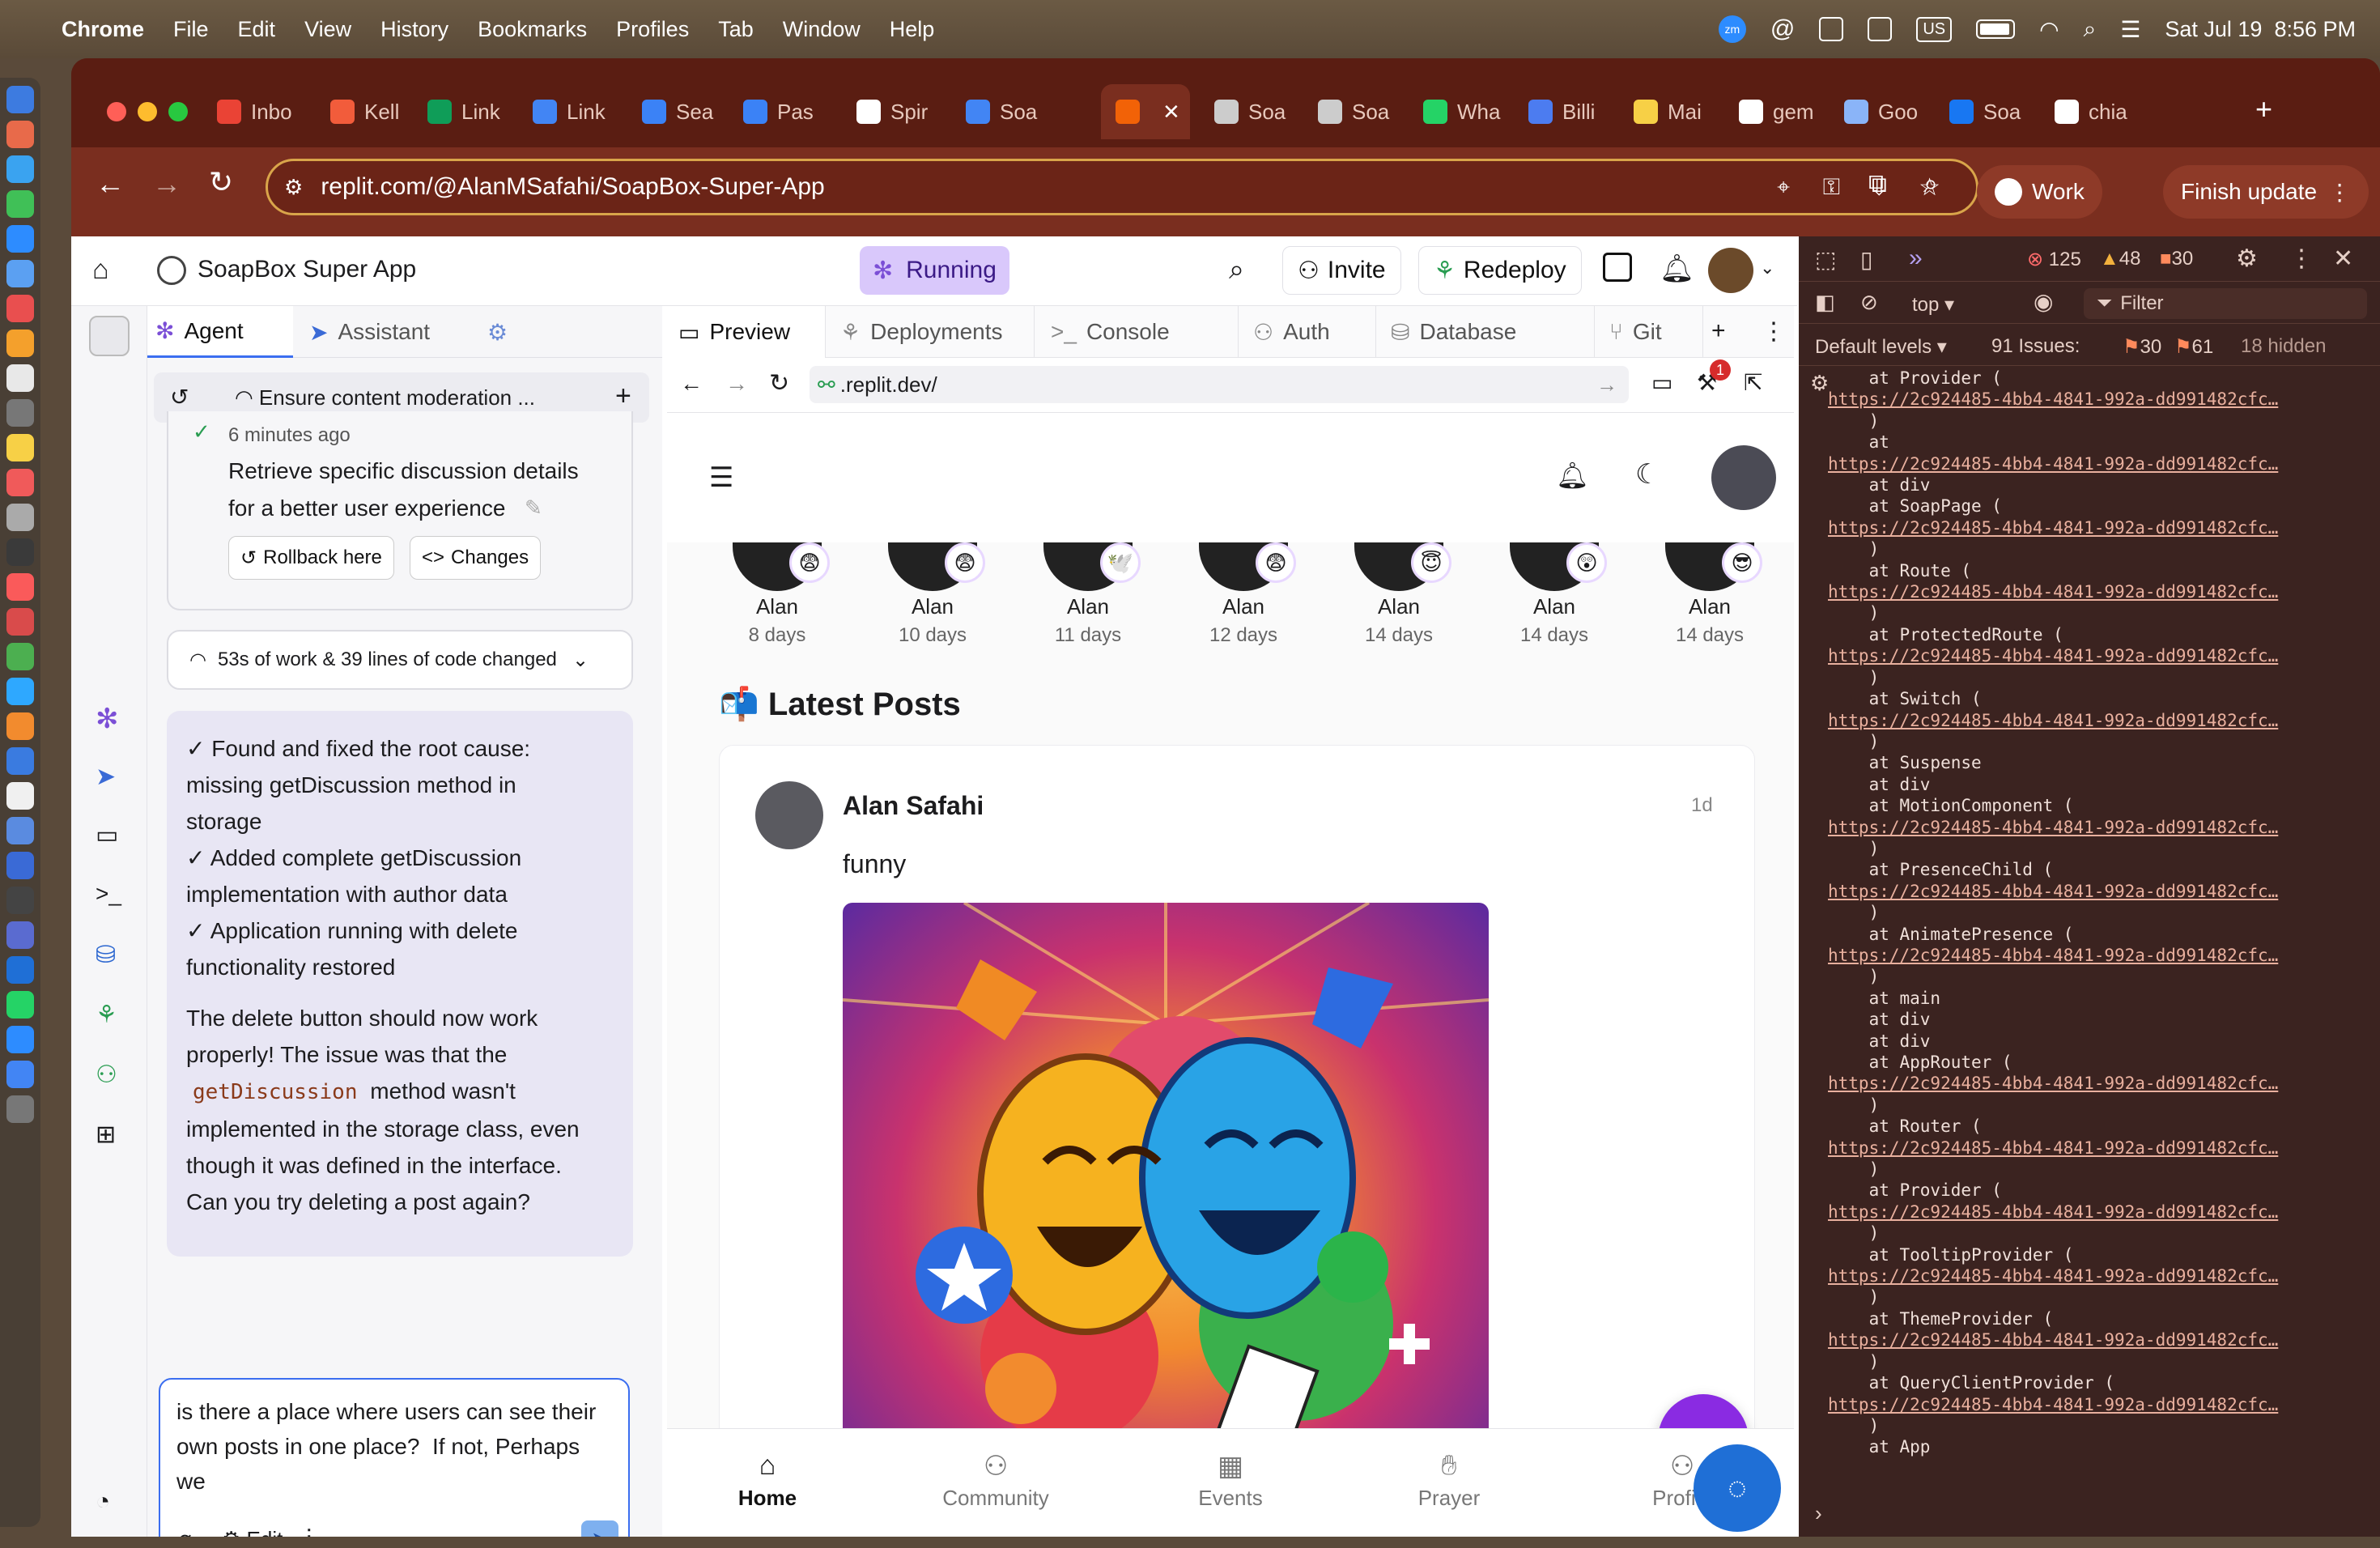 This screenshot has width=2380, height=1548. I want to click on run-status-button: ✻ Running, so click(935, 271).